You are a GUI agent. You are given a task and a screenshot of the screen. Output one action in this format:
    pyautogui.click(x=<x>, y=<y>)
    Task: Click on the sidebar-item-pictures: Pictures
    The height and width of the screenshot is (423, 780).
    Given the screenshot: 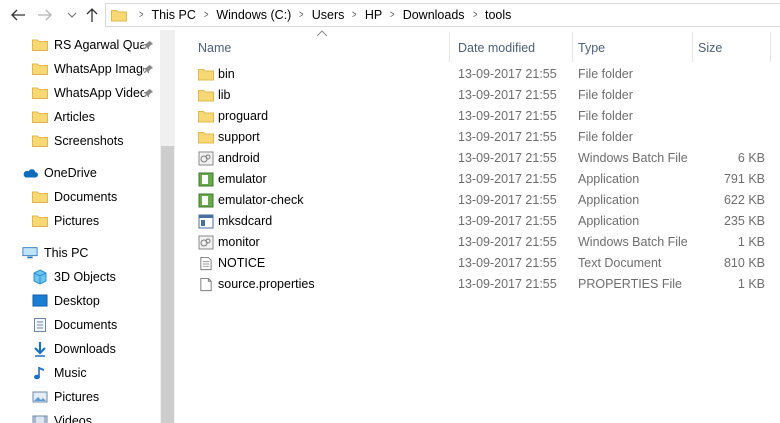 What is the action you would take?
    pyautogui.click(x=103, y=397)
    